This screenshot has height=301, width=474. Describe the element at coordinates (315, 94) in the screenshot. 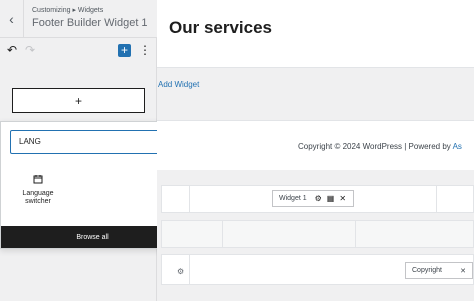

I see `footer-widget-area` at that location.